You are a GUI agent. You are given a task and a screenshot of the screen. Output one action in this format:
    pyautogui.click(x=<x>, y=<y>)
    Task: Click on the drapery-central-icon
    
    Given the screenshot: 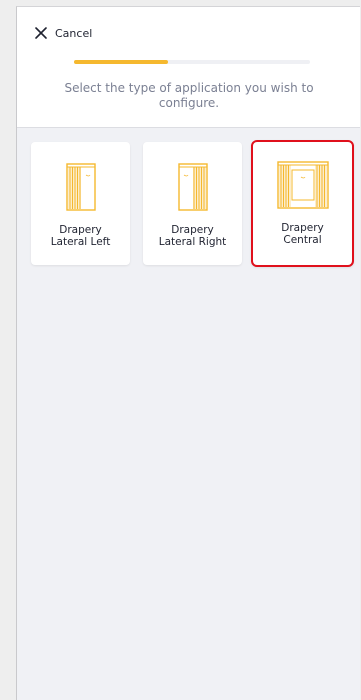 What is the action you would take?
    pyautogui.click(x=302, y=185)
    